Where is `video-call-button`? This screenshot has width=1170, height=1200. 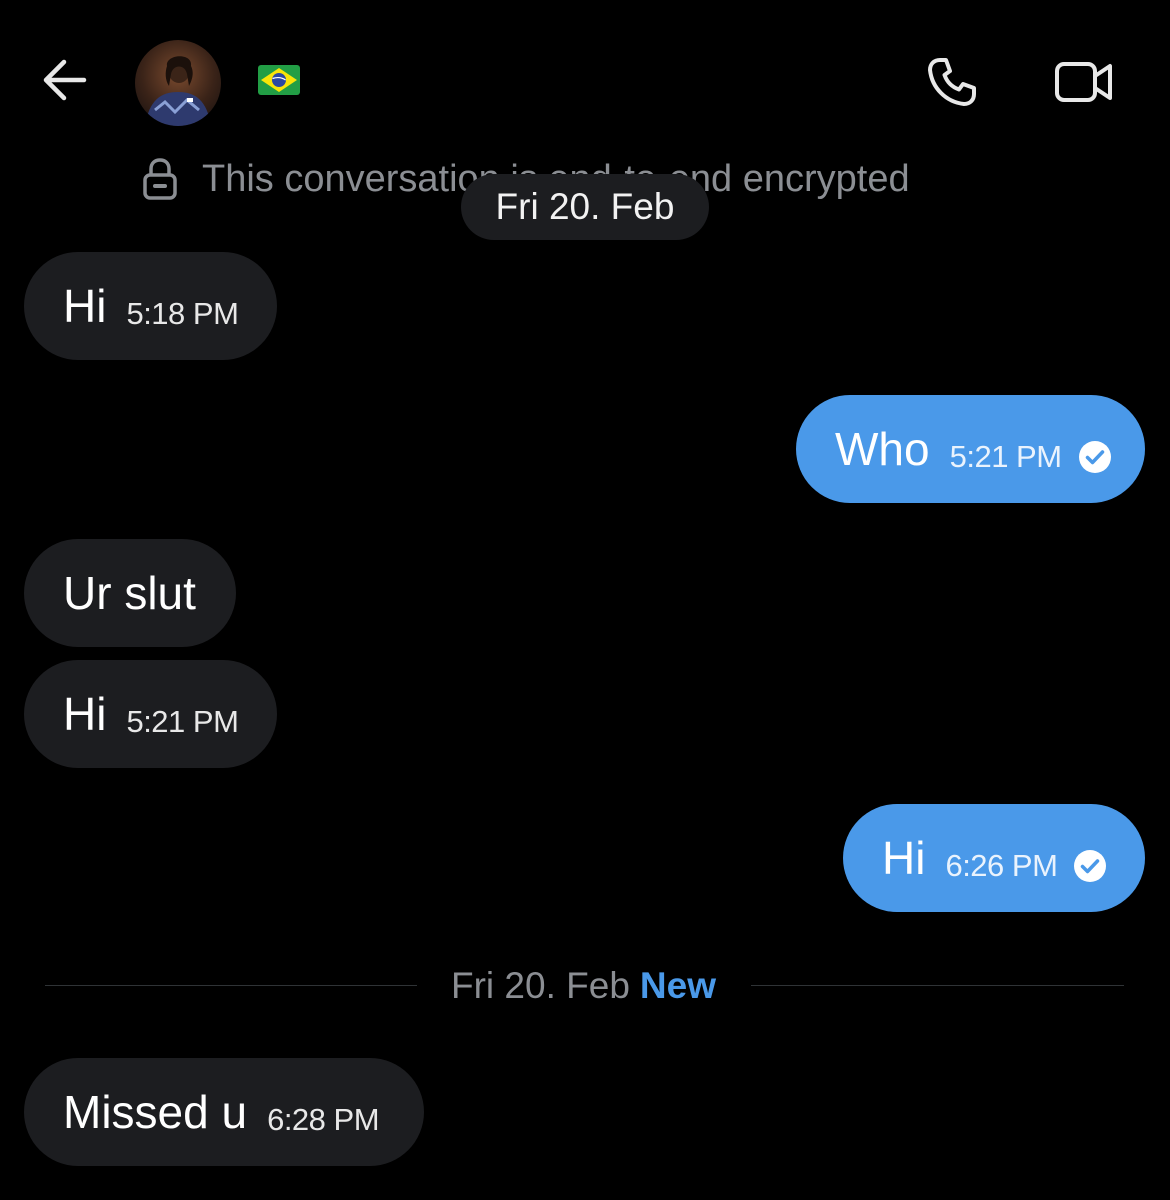
video-call-button is located at coordinates (1084, 82).